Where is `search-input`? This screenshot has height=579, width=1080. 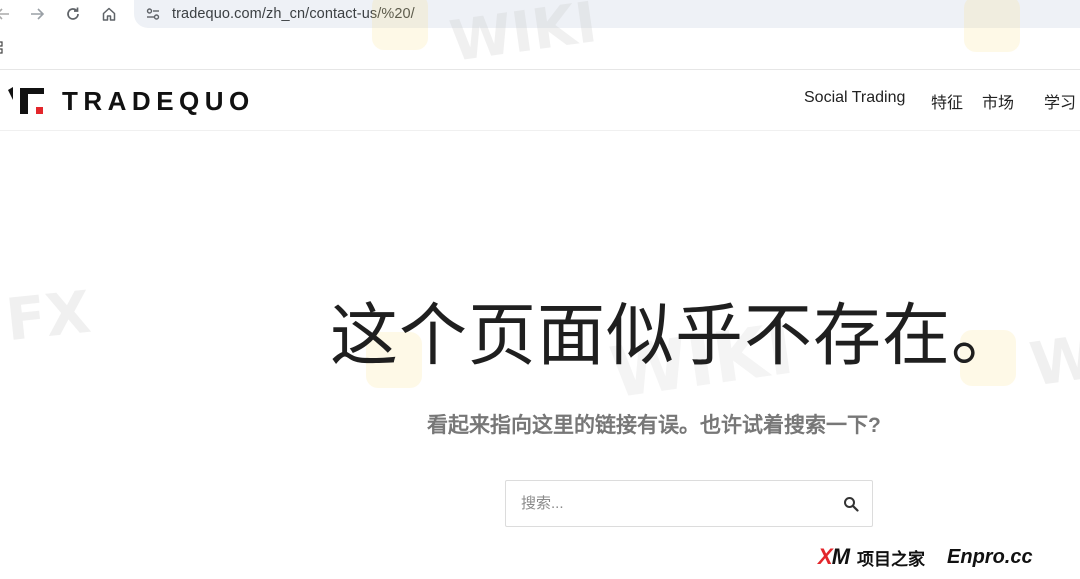
search-input is located at coordinates (666, 503).